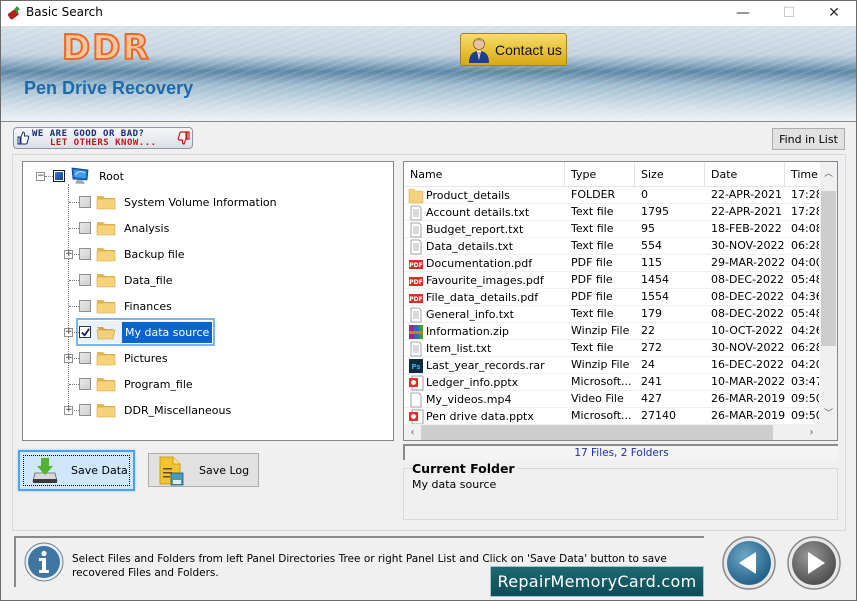 The image size is (857, 601). What do you see at coordinates (611, 195) in the screenshot?
I see `file-row: Product_details FOLDER 0 22-APR-2021 17:28` at bounding box center [611, 195].